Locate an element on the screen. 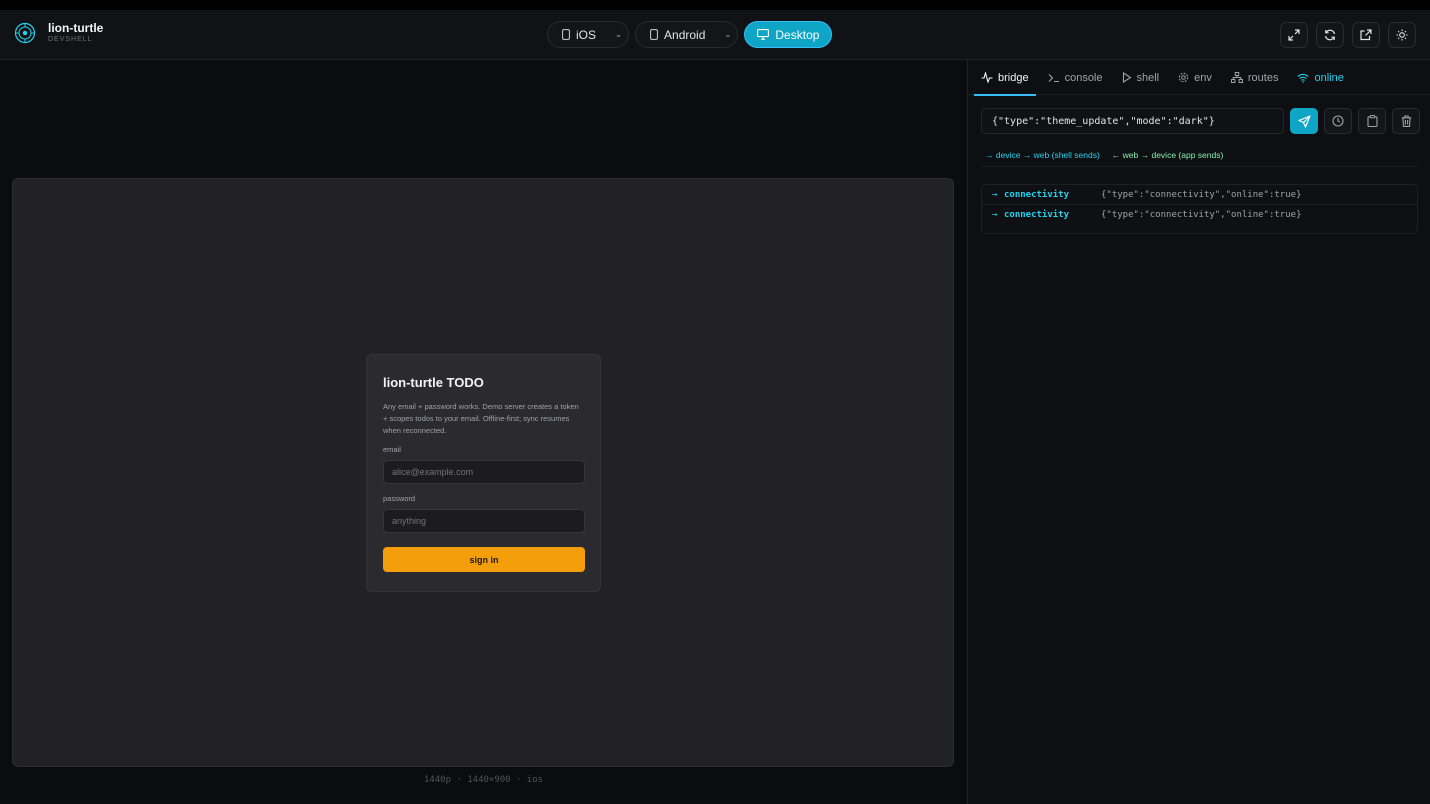 This screenshot has height=804, width=1430. header-actions is located at coordinates (1348, 35).